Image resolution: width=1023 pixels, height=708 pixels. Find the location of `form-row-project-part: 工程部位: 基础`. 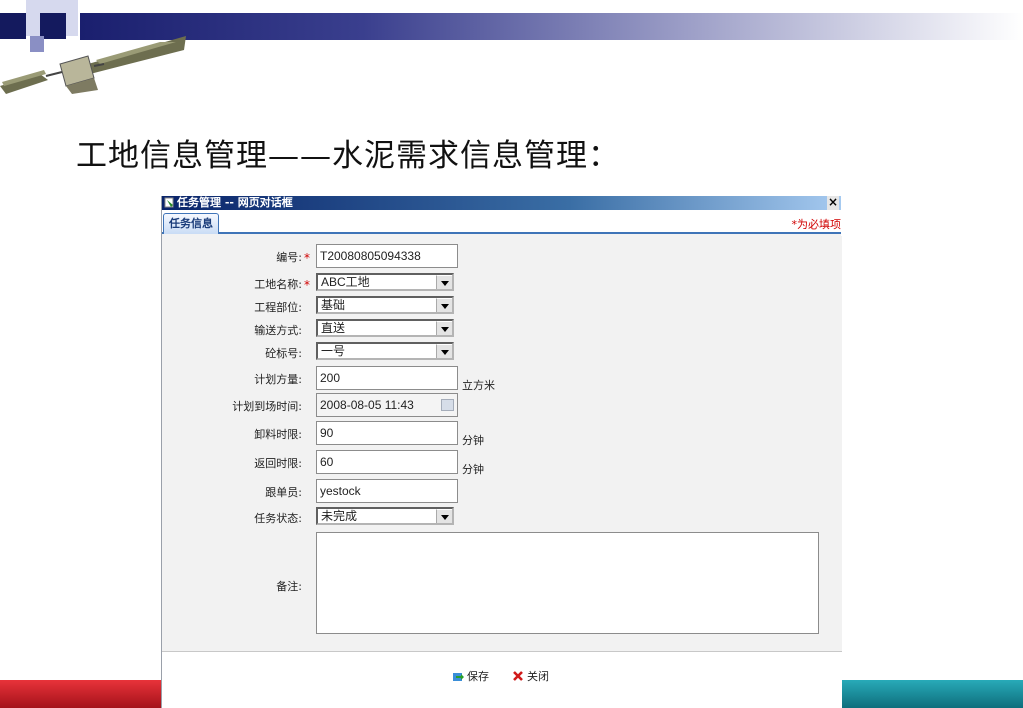

form-row-project-part: 工程部位: 基础 is located at coordinates (502, 306).